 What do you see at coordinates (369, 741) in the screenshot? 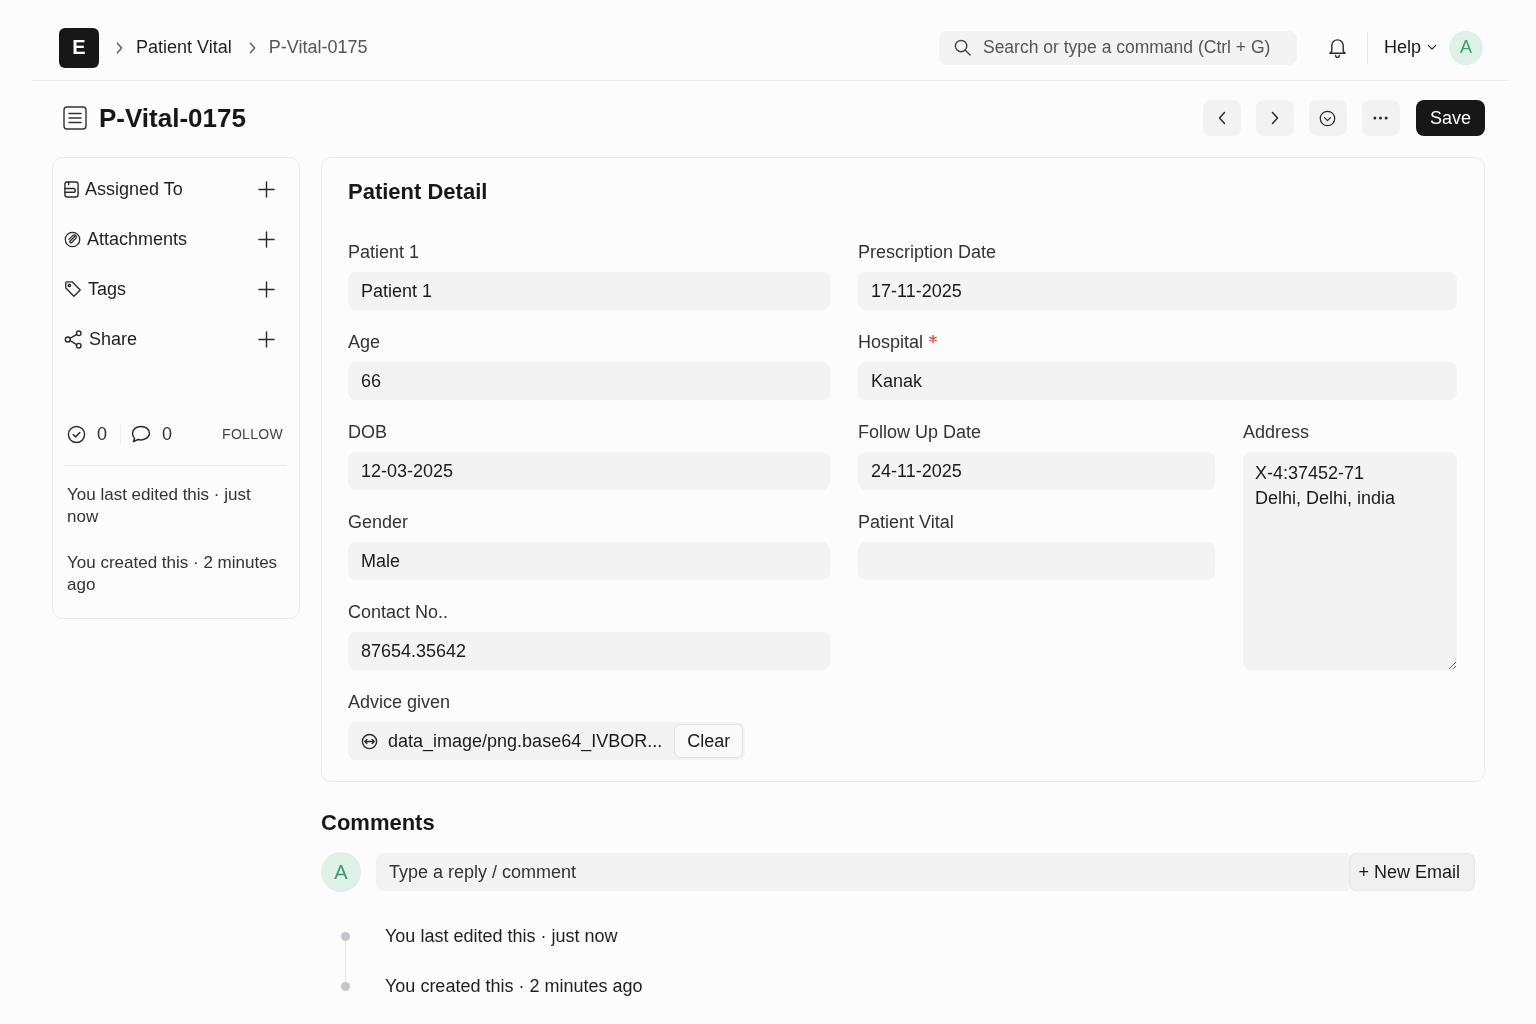
I see `circle-arrows-icon` at bounding box center [369, 741].